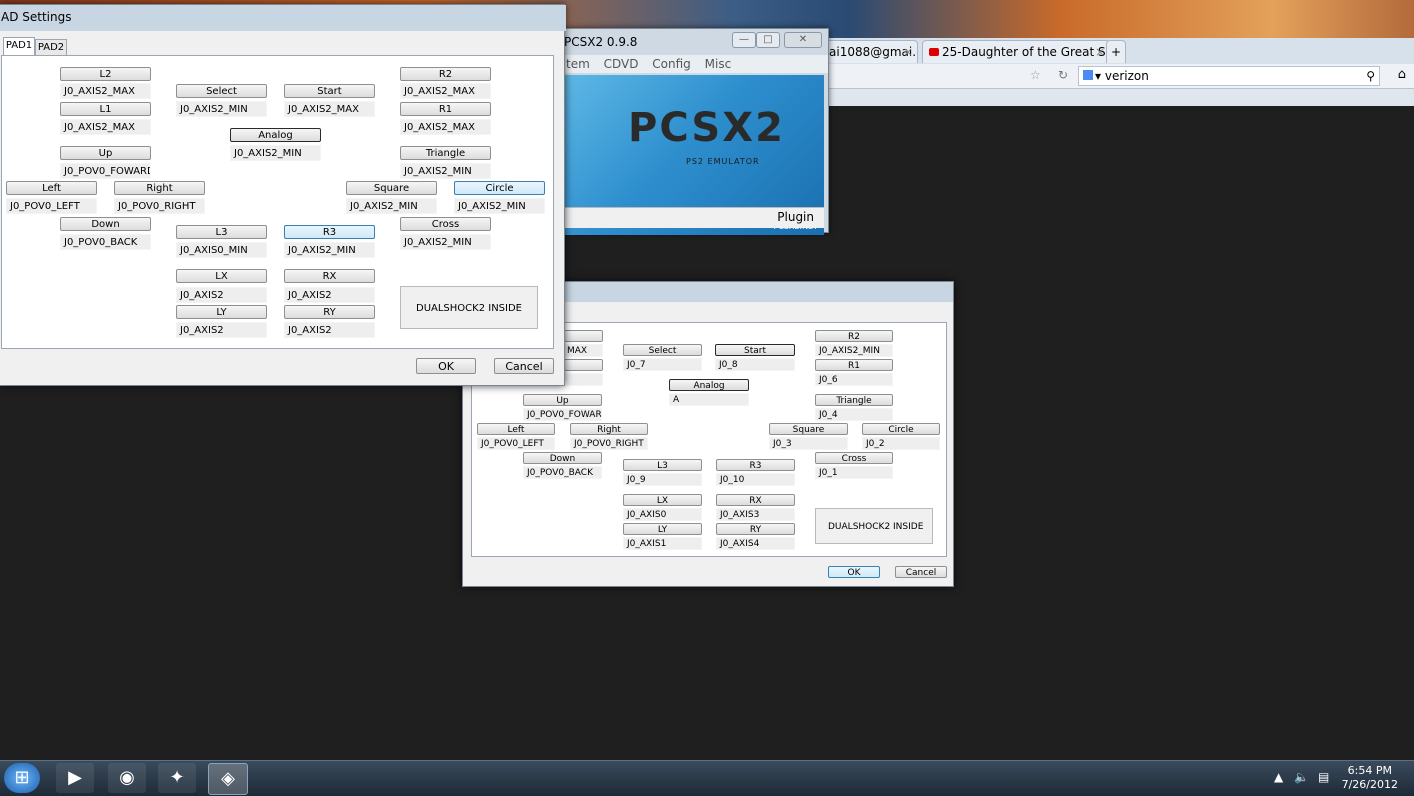 The height and width of the screenshot is (796, 1414). Describe the element at coordinates (1301, 777) in the screenshot. I see `volume-icon: 🔈` at that location.